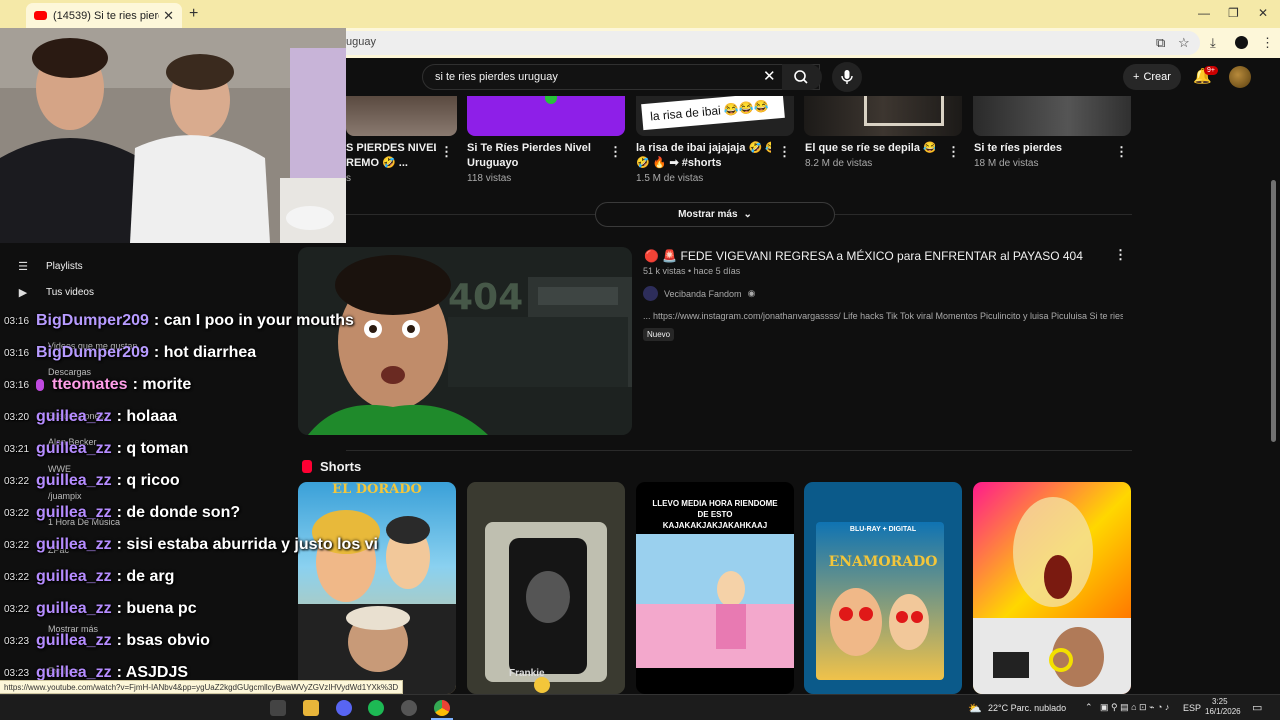 The height and width of the screenshot is (720, 1280). Describe the element at coordinates (751, 293) in the screenshot. I see `verified-icon: ◉` at that location.